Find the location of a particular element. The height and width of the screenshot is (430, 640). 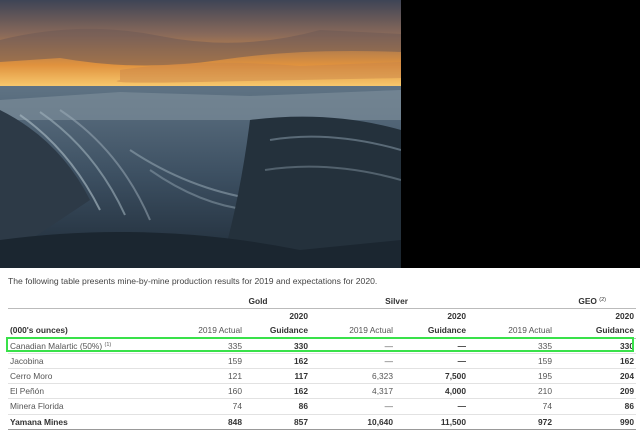

gold-actual: 335 is located at coordinates (206, 346).